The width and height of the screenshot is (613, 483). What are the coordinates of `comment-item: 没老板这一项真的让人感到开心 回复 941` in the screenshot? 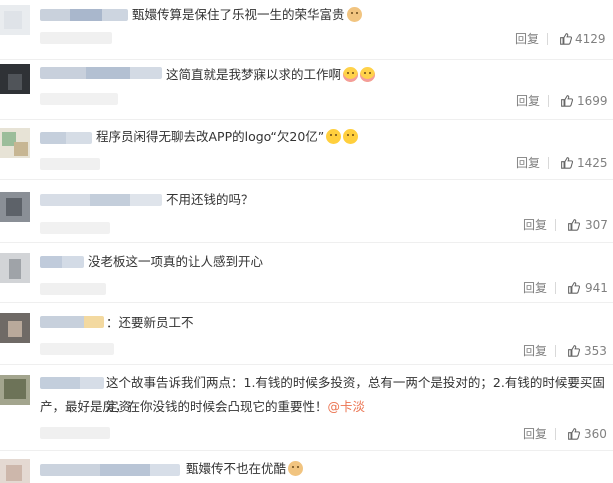 It's located at (306, 273).